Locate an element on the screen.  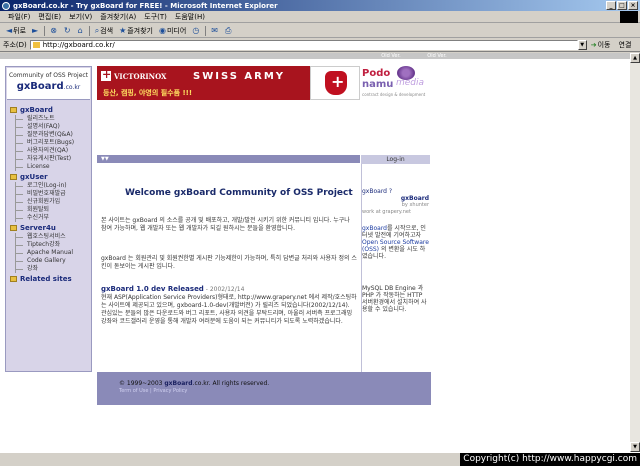
history-button: ◷ is located at coordinates (196, 30).